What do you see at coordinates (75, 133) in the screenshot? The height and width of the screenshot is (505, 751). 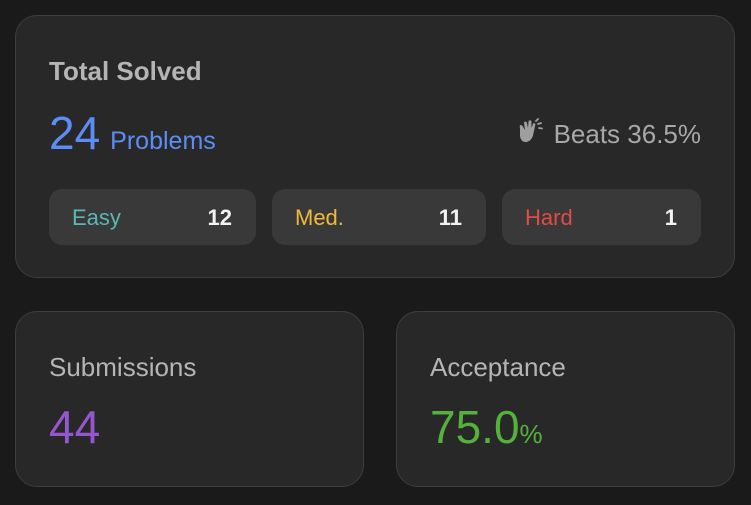 I see `solved-count-number: 24` at bounding box center [75, 133].